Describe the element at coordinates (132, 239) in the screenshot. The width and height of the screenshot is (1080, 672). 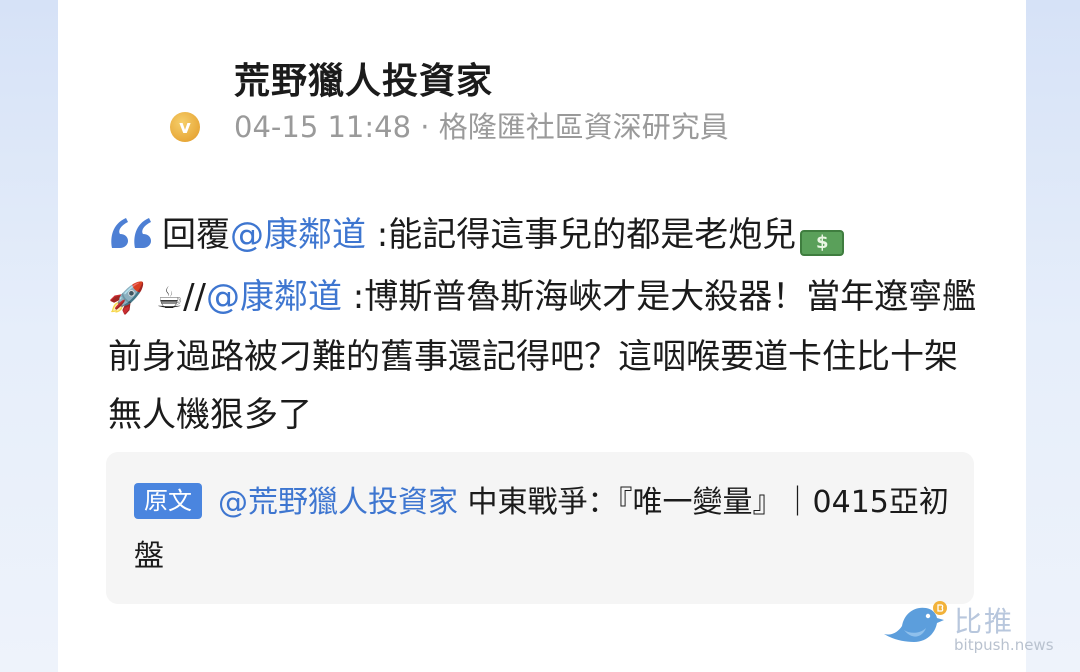
I see `quote-icon` at that location.